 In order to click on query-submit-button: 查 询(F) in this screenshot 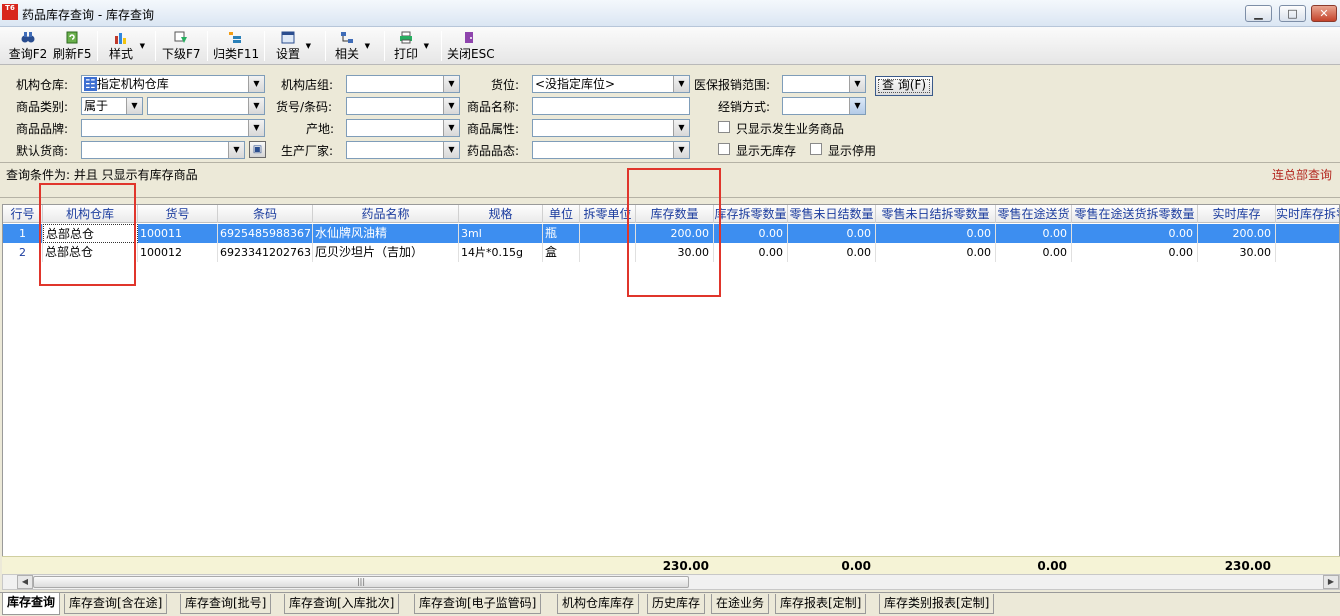, I will do `click(904, 86)`.